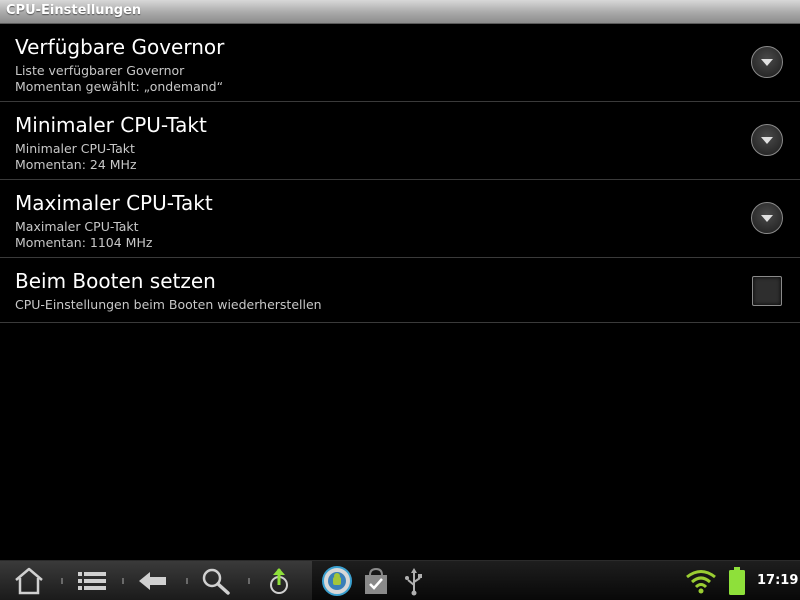 The image size is (800, 600). I want to click on pref-summary: Maximaler CPU-Takt, so click(77, 226).